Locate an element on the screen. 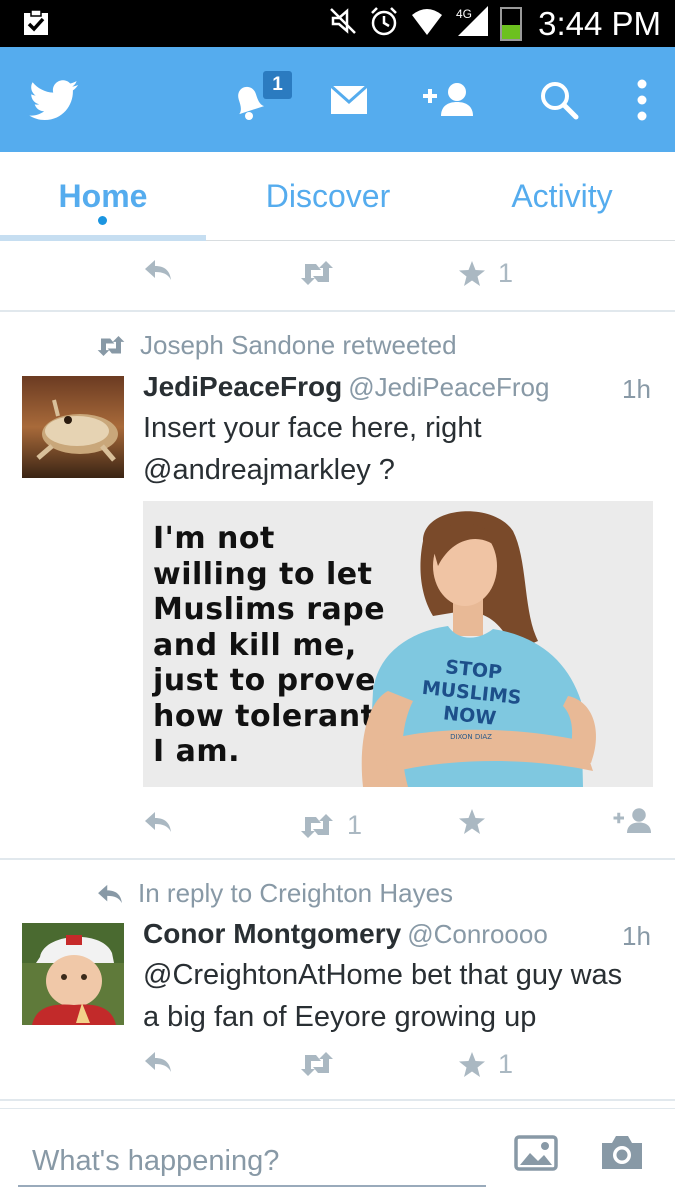  author-name: JediPeaceFrog is located at coordinates (242, 386).